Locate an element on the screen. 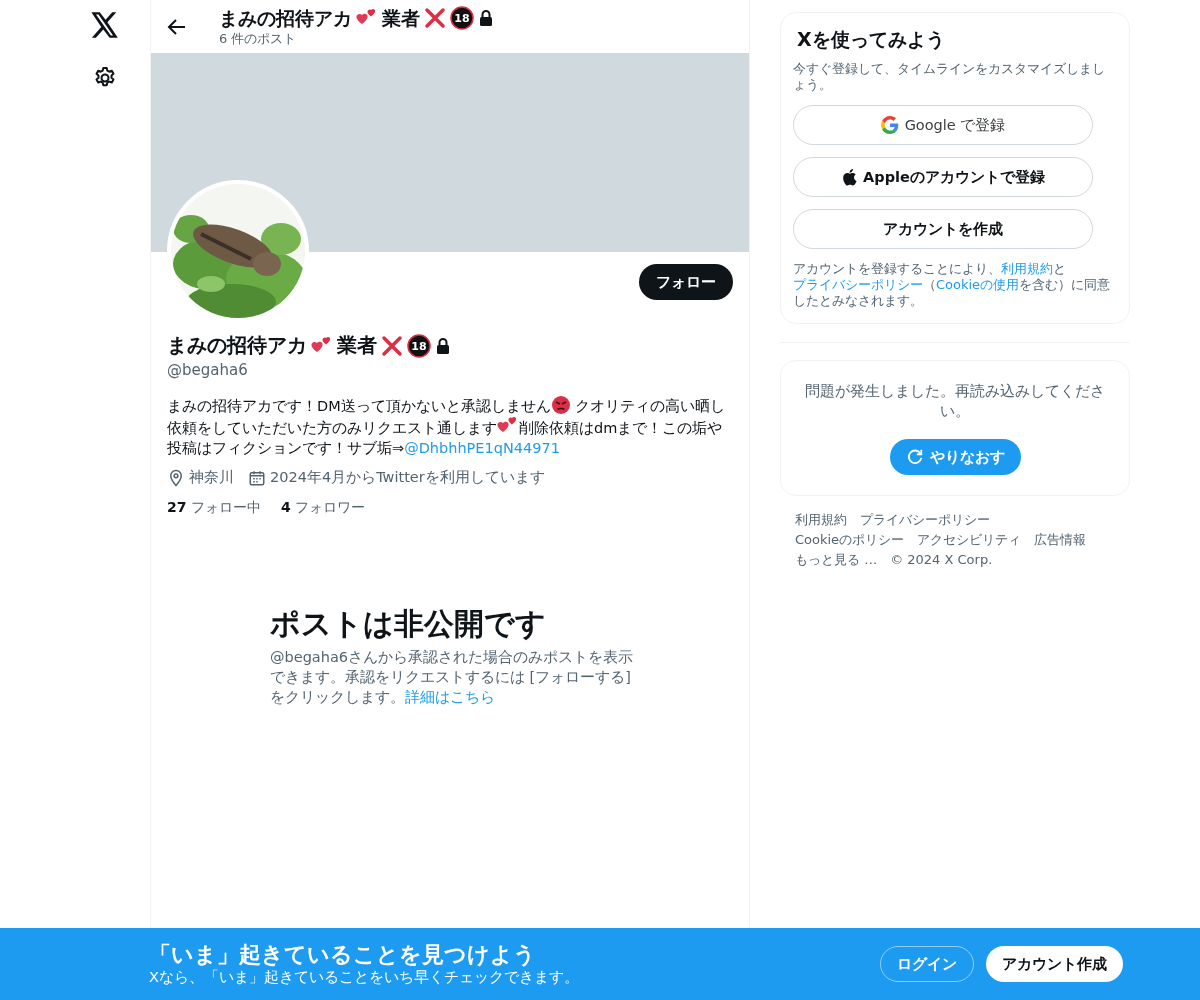 The image size is (1200, 1000). x-logo-icon is located at coordinates (105, 25).